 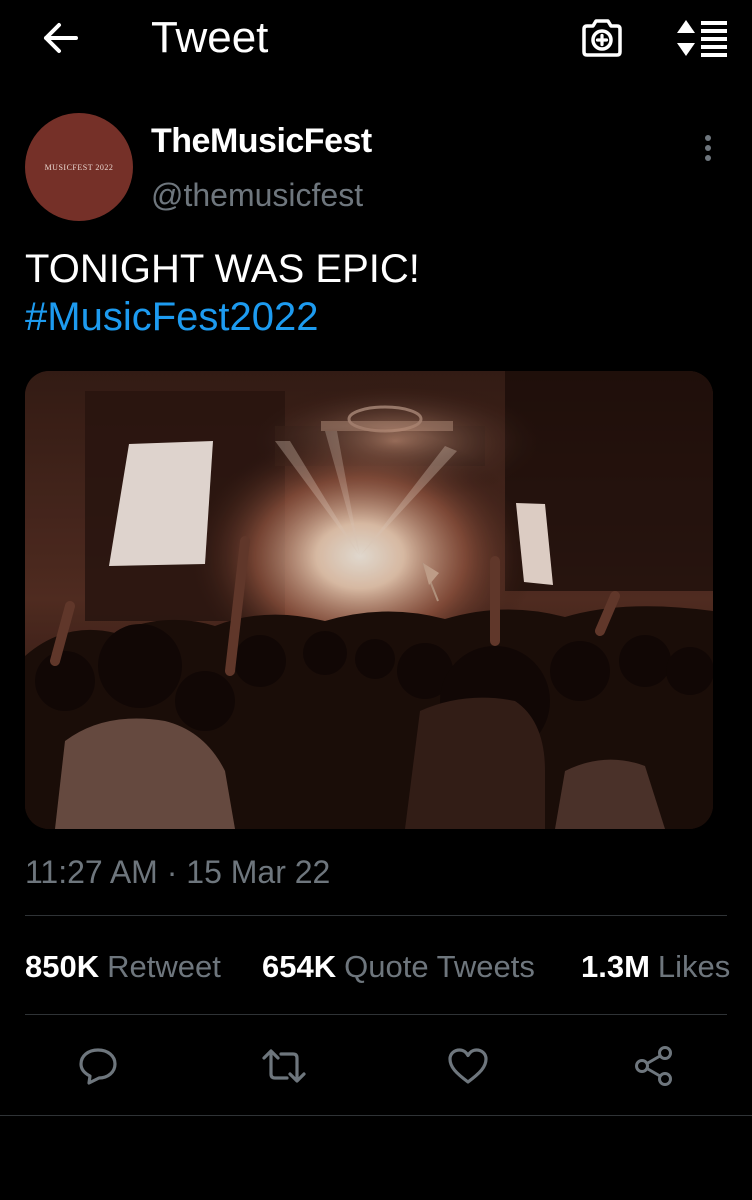 What do you see at coordinates (376, 40) in the screenshot?
I see `top-app-bar: Tweet` at bounding box center [376, 40].